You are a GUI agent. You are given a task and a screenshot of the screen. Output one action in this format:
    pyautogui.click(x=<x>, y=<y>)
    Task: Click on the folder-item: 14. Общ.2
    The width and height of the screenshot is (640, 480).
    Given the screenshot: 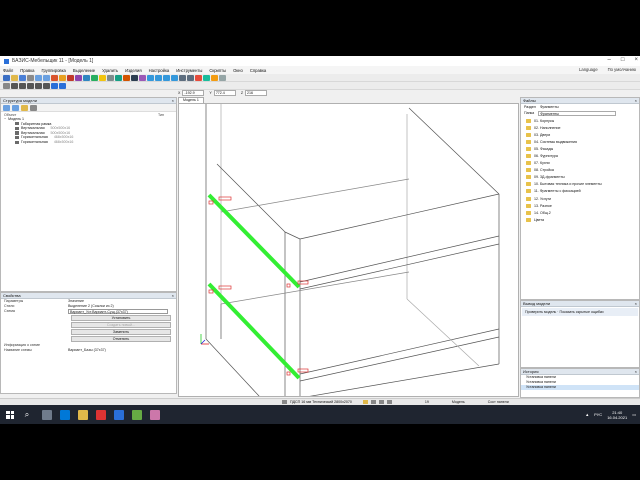 What is the action you would take?
    pyautogui.click(x=580, y=212)
    